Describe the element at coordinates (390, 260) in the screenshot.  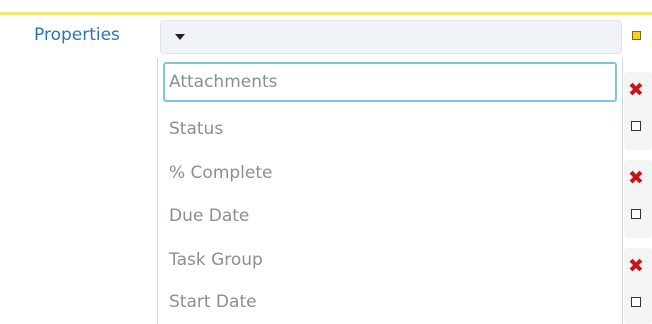
I see `option-task-group: Task Group` at that location.